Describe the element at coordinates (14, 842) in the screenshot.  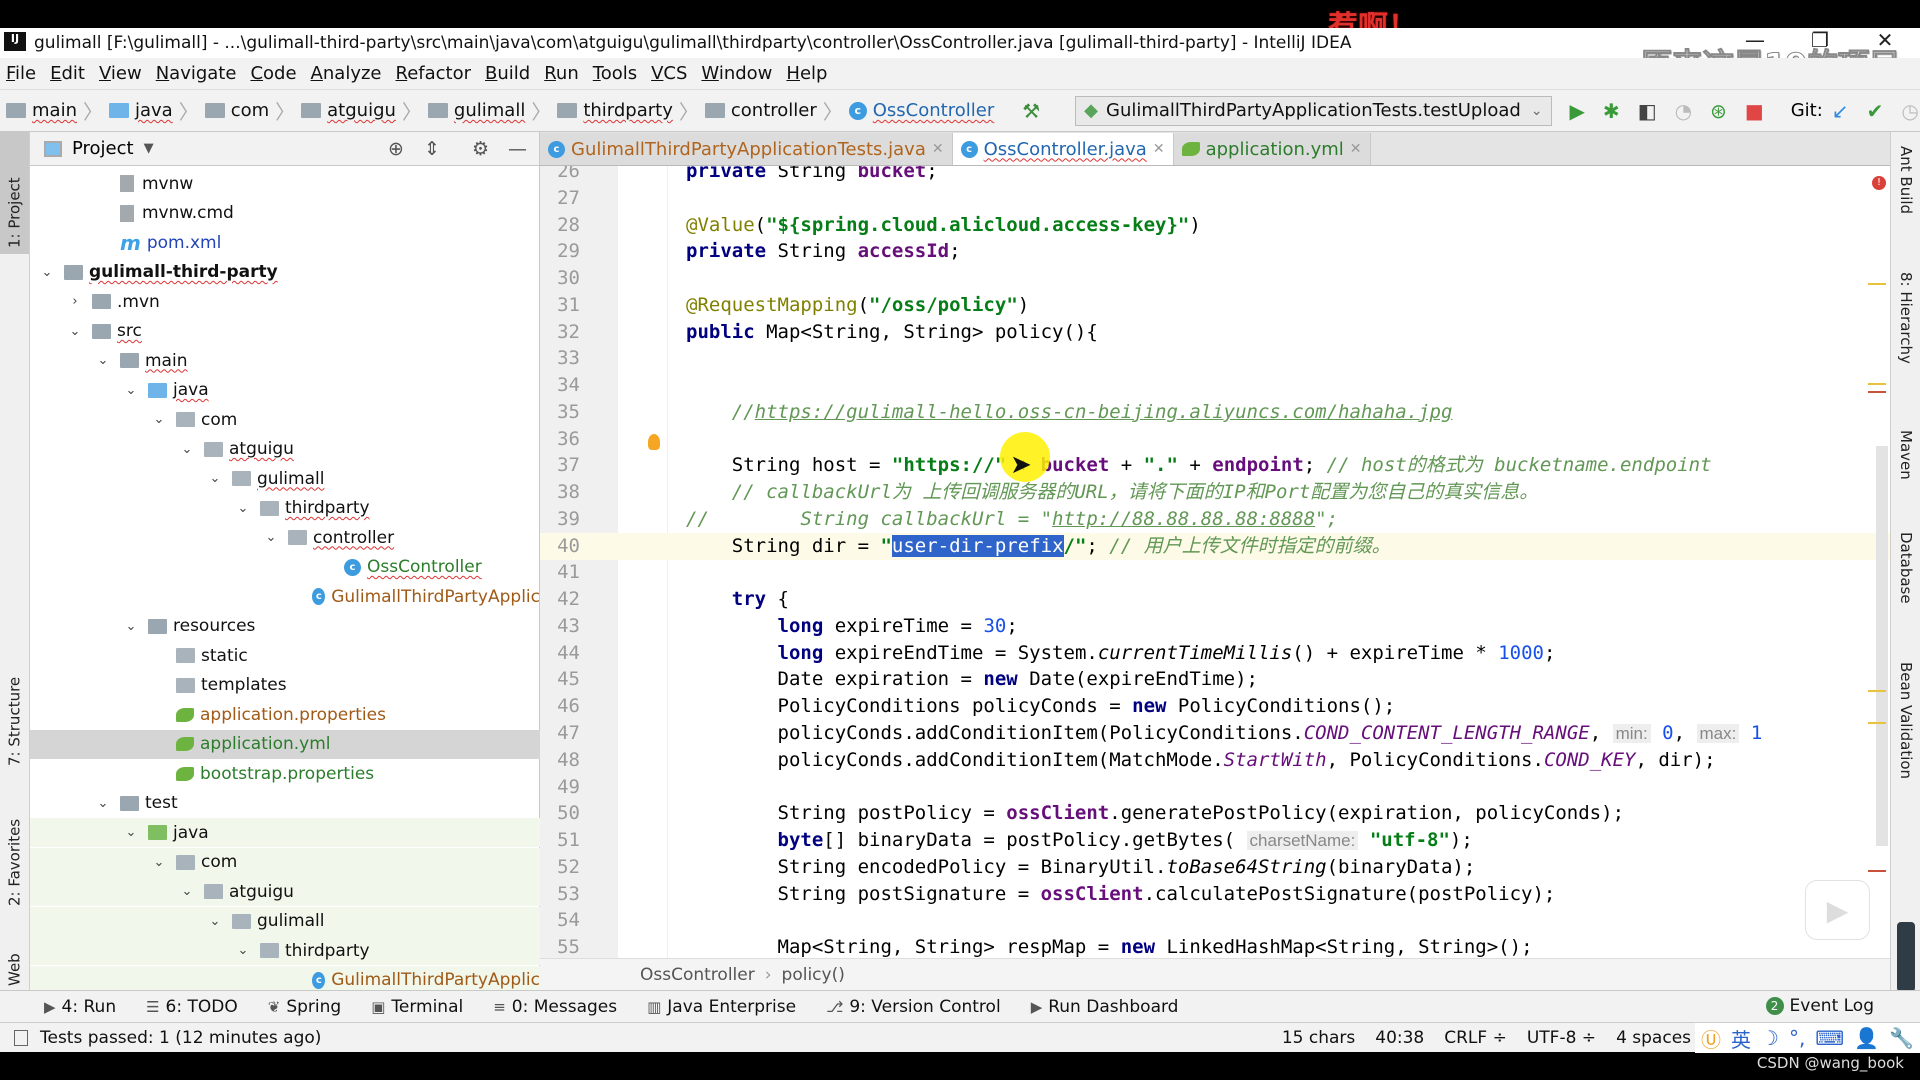
I see `tool-tab-favorites: 2: Favorites` at that location.